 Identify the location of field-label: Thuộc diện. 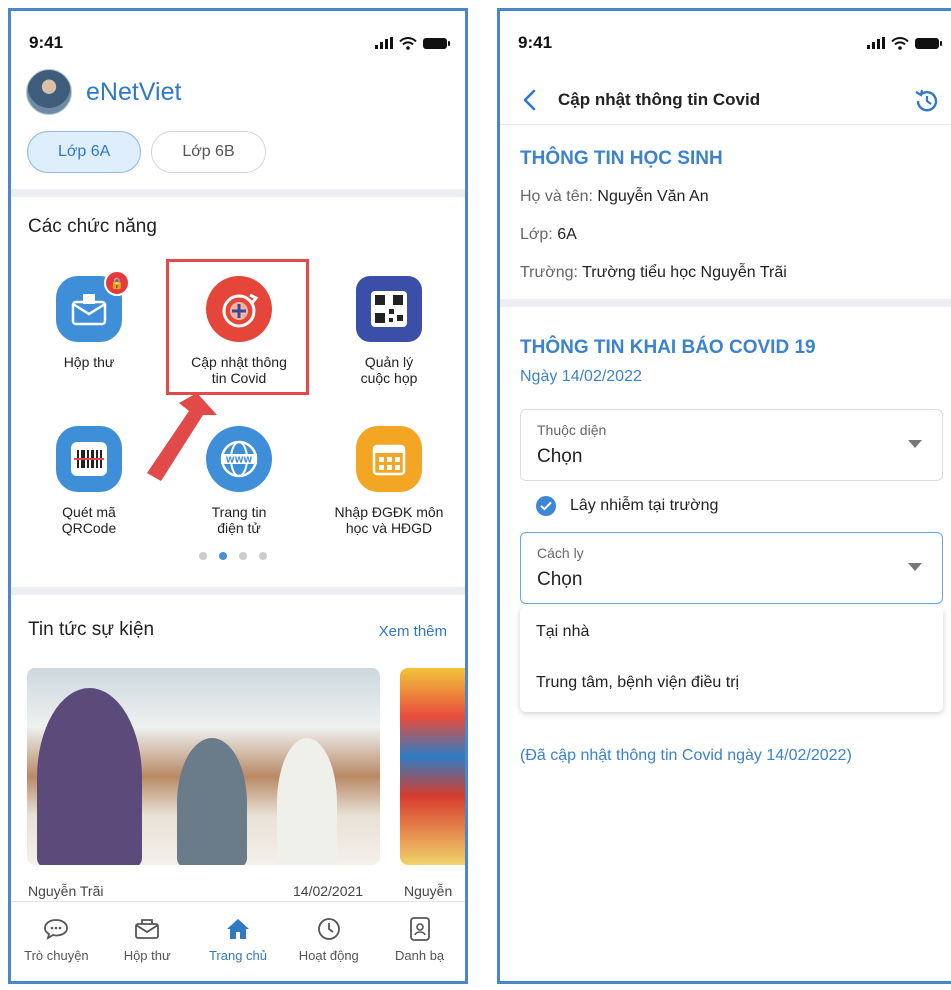
(572, 430).